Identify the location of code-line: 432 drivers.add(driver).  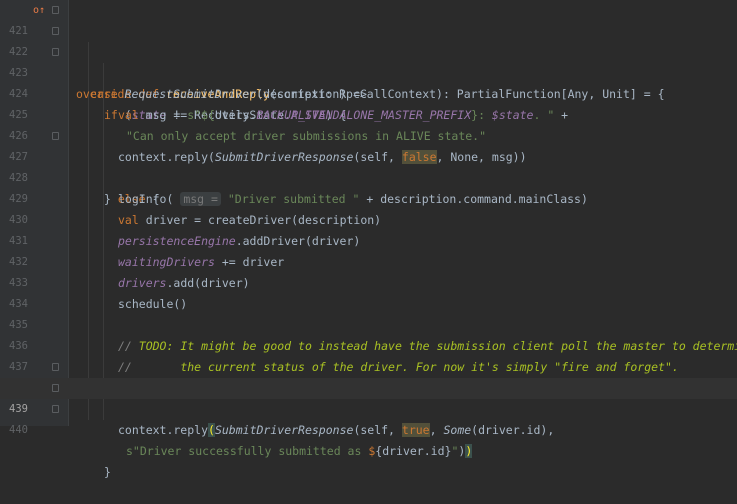
(368, 260).